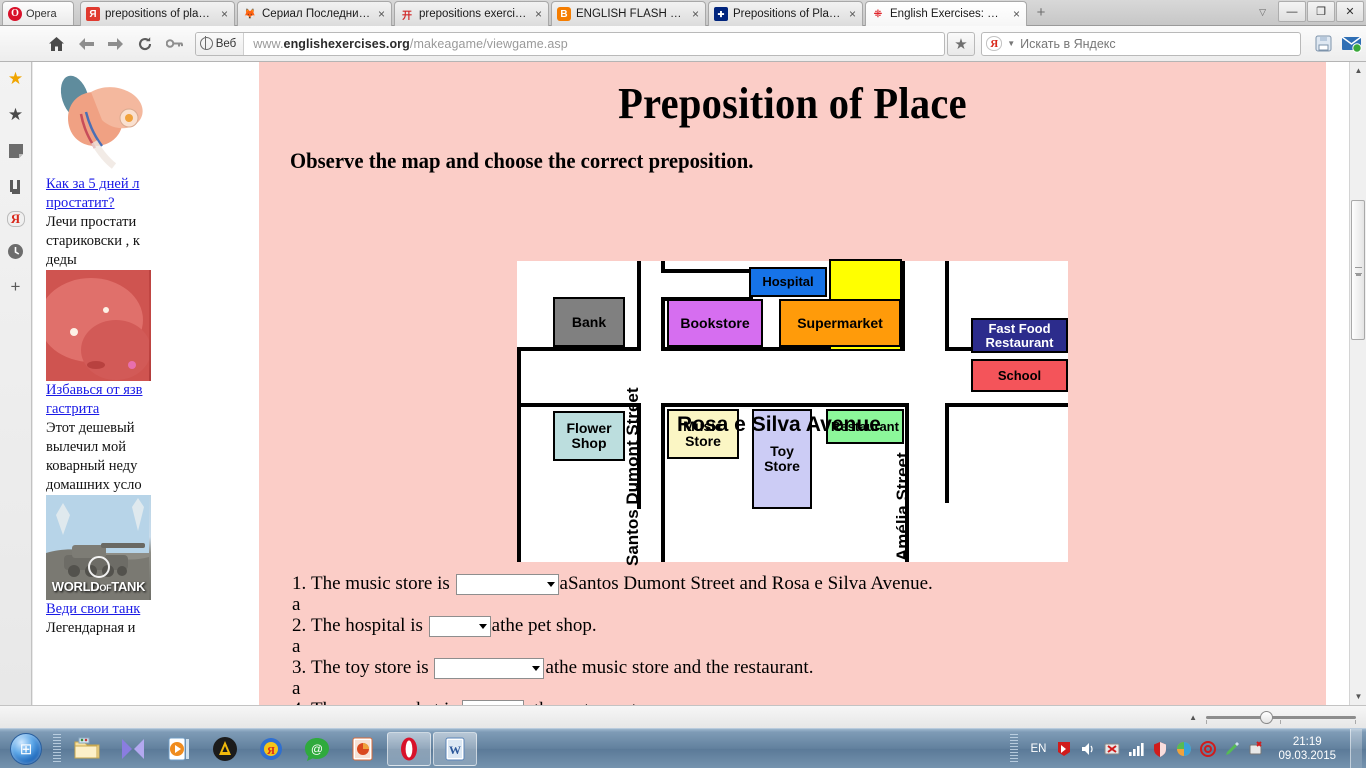 Image resolution: width=1366 pixels, height=769 pixels. Describe the element at coordinates (370, 667) in the screenshot. I see `question-text-before: The toy store is` at that location.